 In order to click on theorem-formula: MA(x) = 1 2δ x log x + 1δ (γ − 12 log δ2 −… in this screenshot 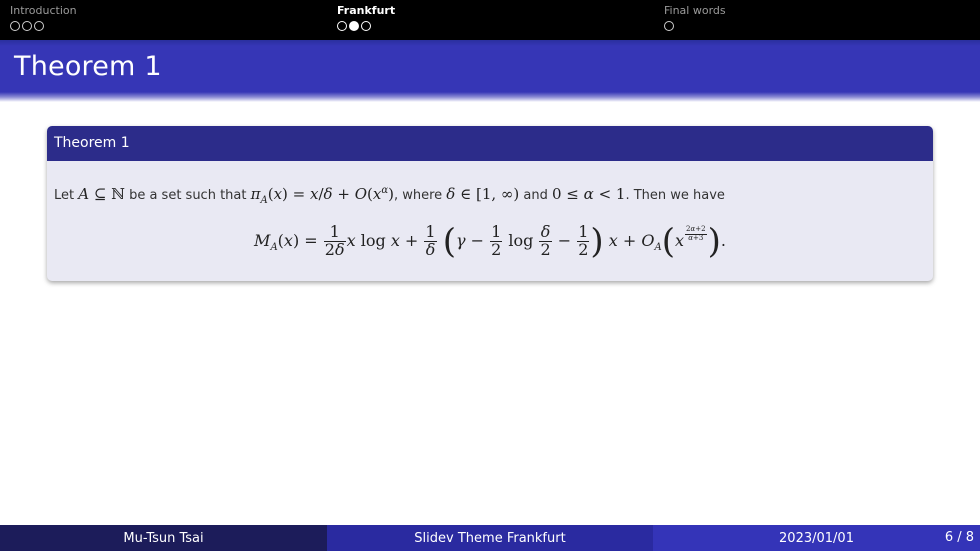, I will do `click(490, 241)`.